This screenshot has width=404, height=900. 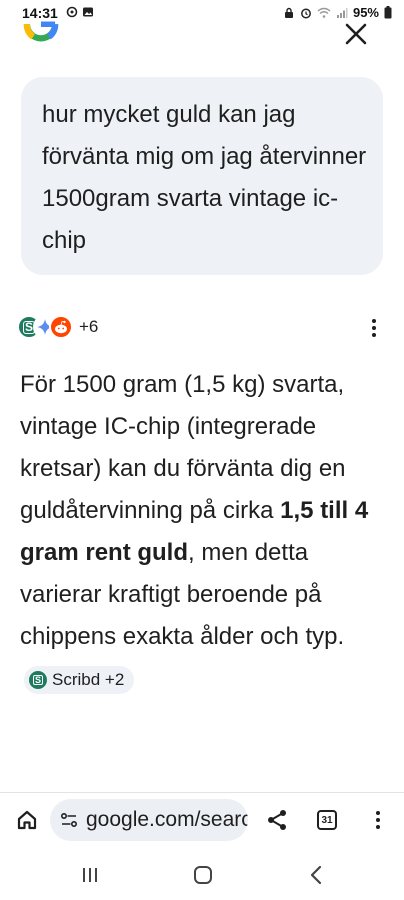 I want to click on reddit-icon, so click(x=61, y=327).